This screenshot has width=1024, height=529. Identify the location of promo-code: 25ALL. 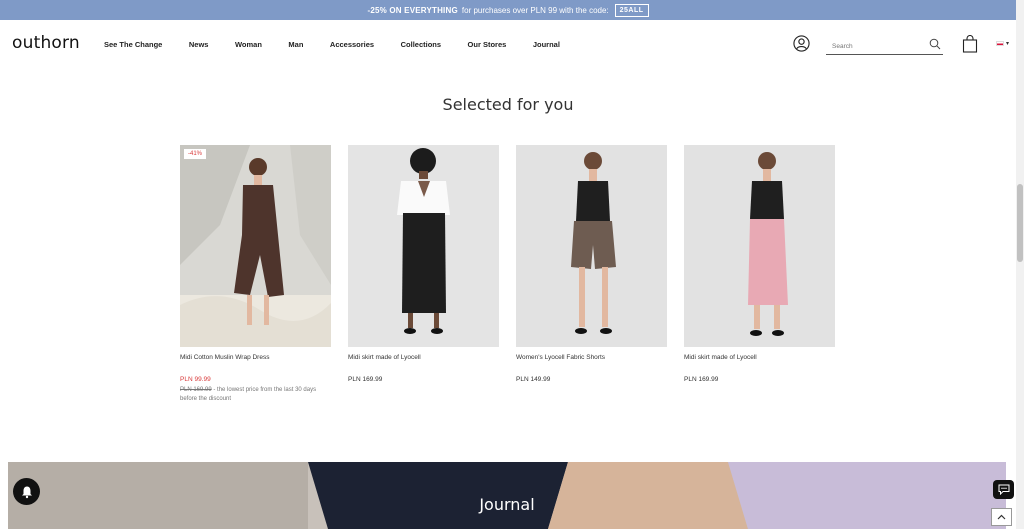
(631, 10).